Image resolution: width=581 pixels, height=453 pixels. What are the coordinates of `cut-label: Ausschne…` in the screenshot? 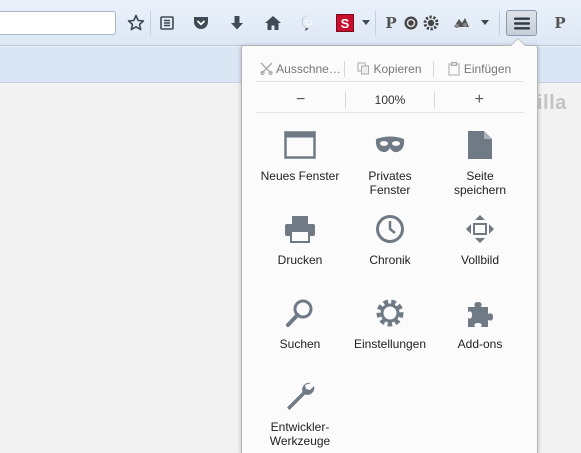 It's located at (308, 68).